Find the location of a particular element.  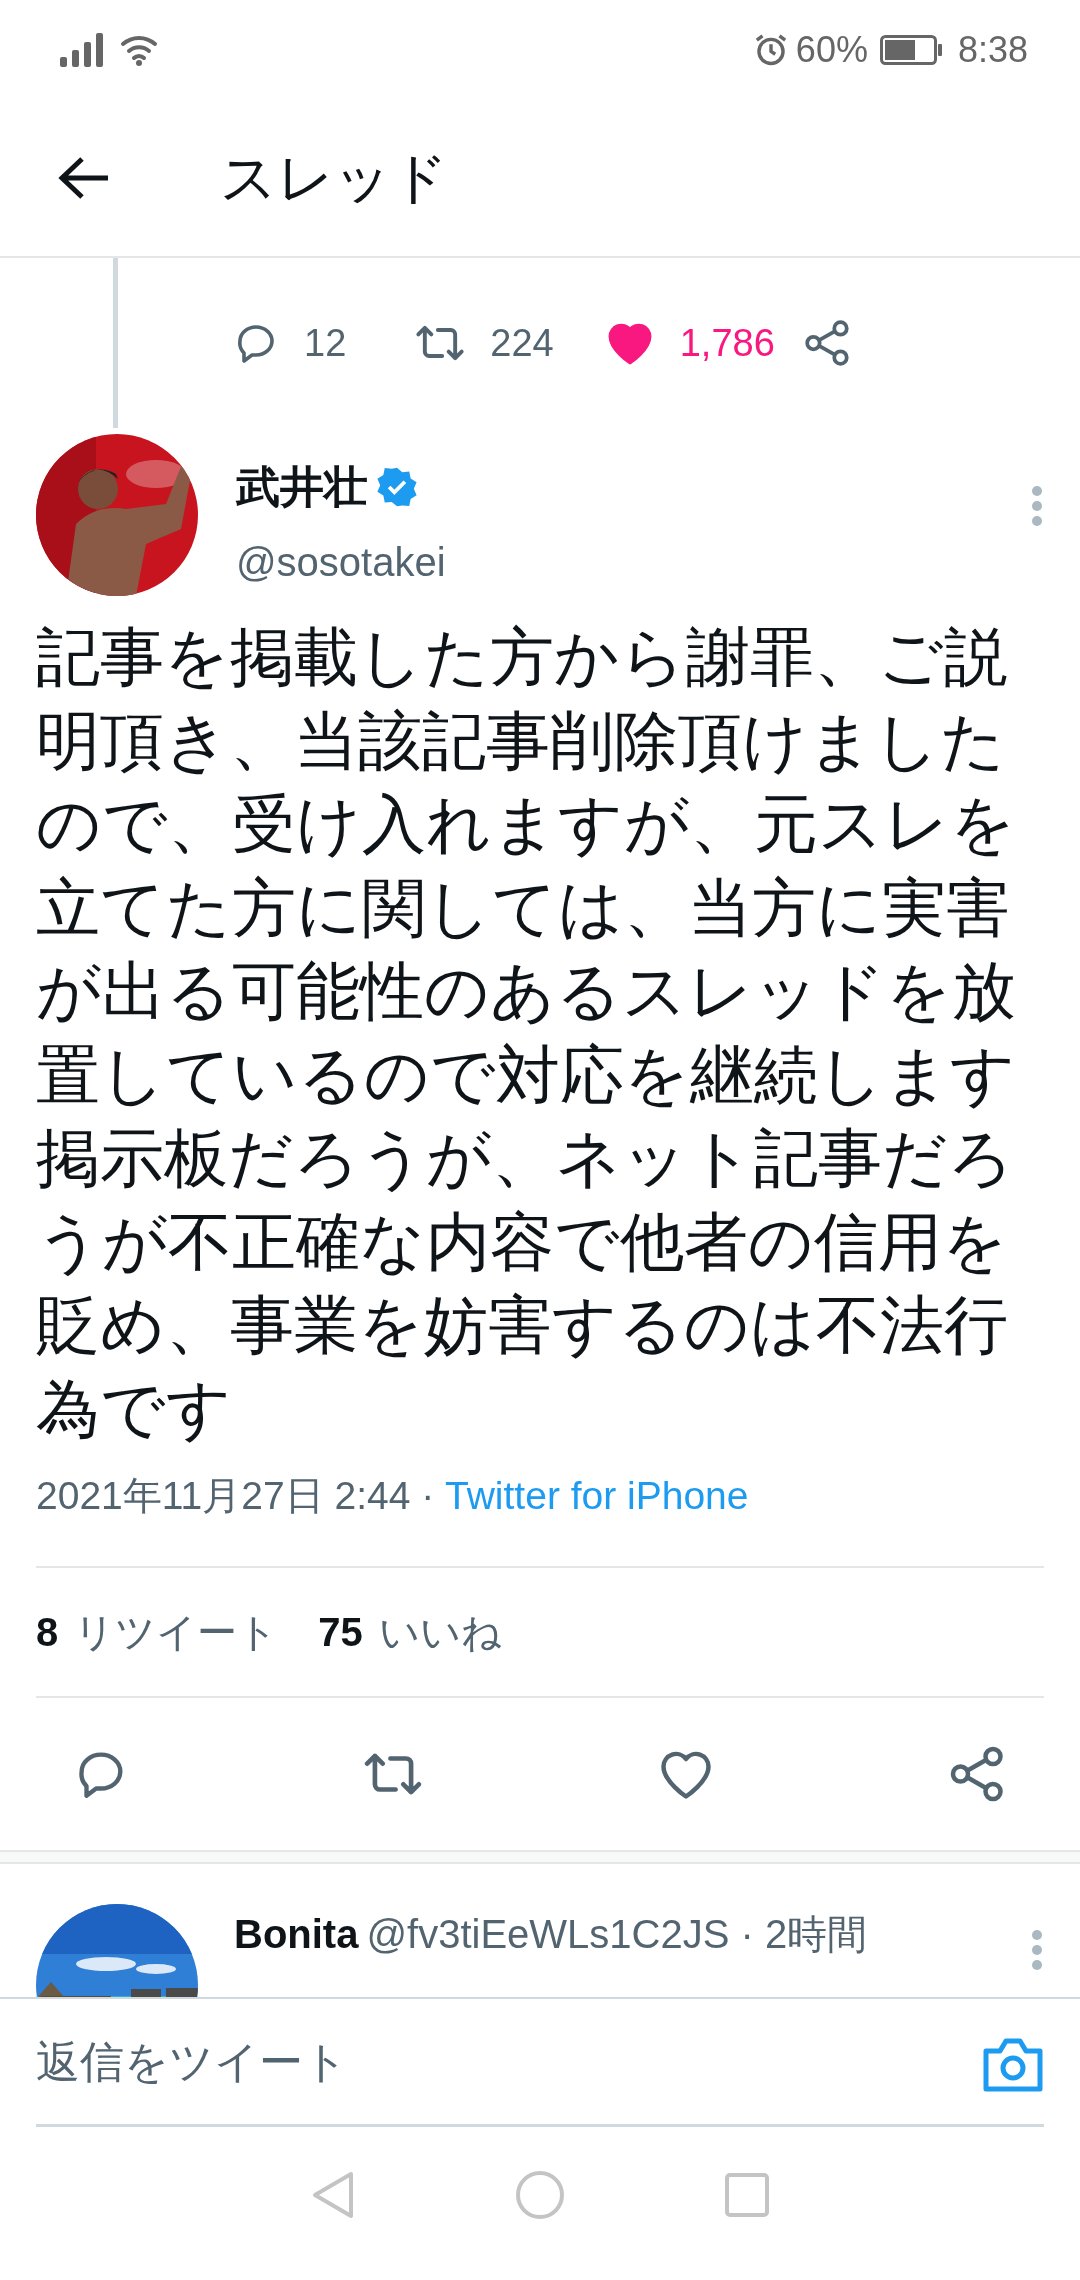

retweet-total: 8 is located at coordinates (47, 1632).